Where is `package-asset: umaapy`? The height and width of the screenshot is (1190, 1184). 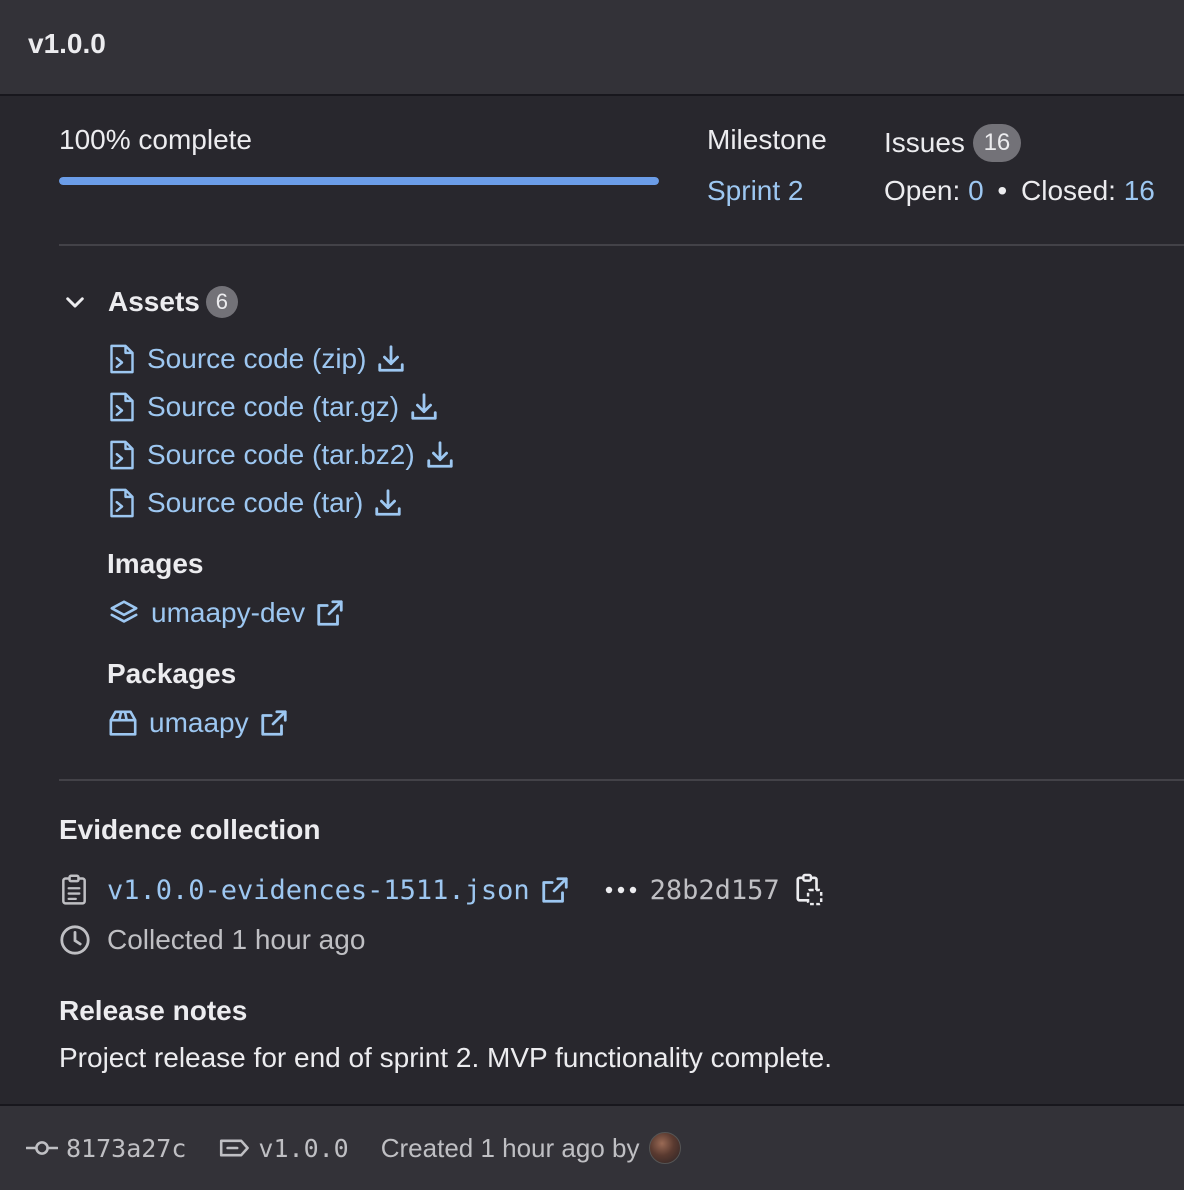
package-asset: umaapy is located at coordinates (198, 723).